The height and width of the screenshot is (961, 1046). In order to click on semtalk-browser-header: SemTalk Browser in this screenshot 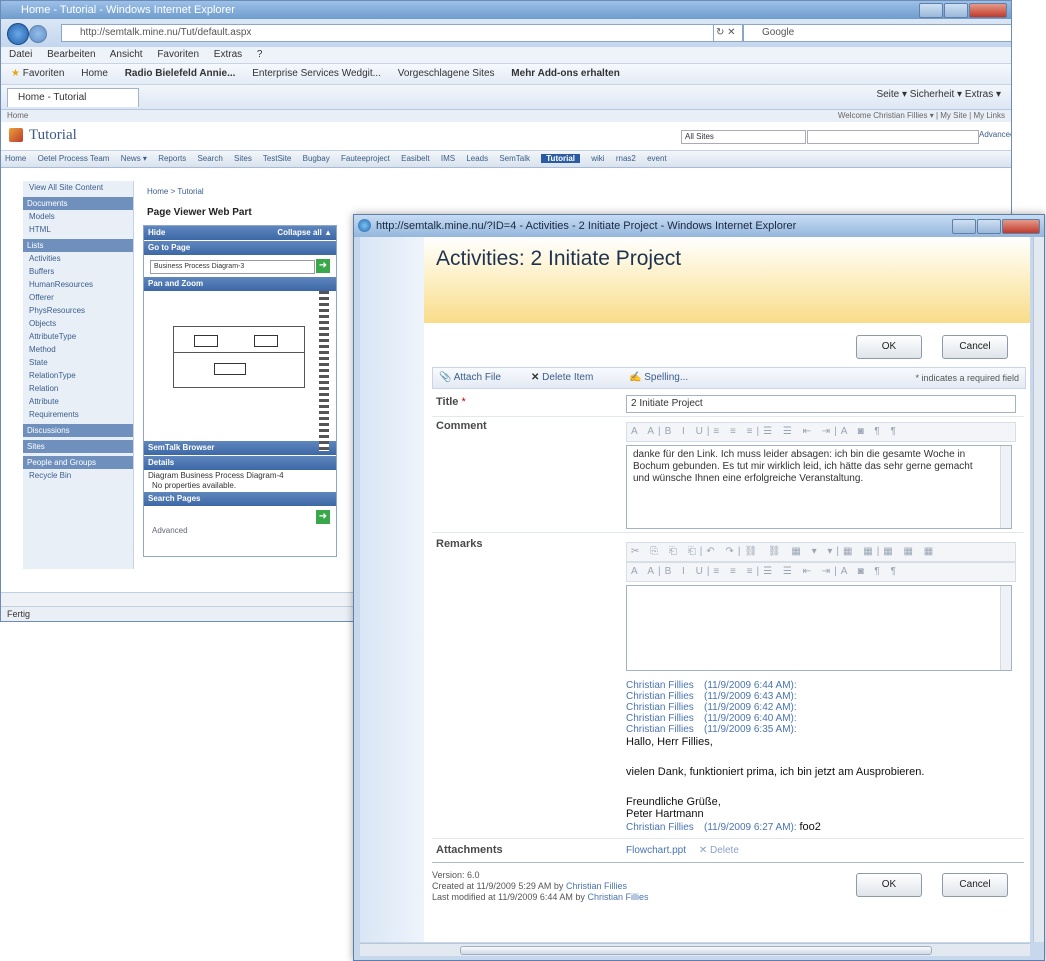, I will do `click(240, 448)`.